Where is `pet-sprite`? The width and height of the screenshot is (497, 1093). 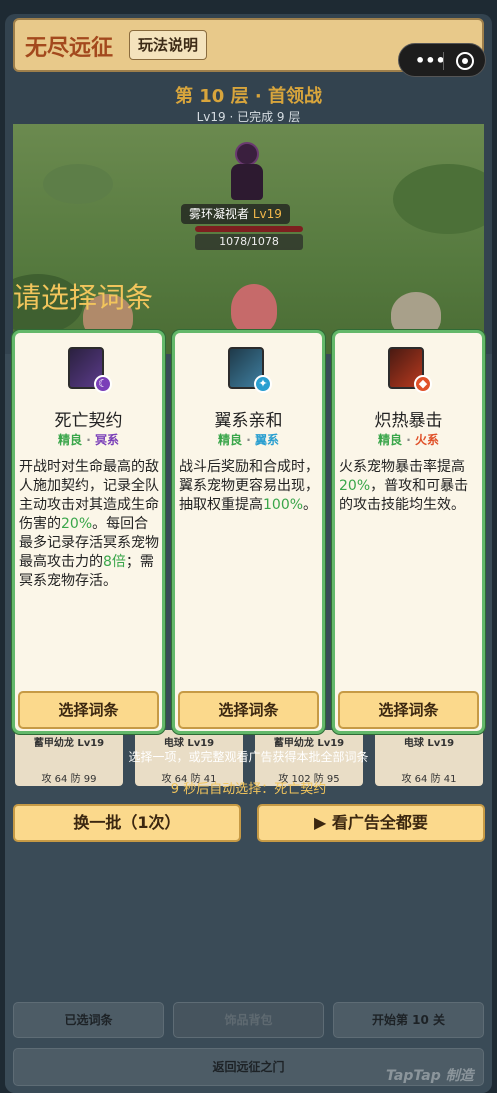
pet-sprite is located at coordinates (254, 309).